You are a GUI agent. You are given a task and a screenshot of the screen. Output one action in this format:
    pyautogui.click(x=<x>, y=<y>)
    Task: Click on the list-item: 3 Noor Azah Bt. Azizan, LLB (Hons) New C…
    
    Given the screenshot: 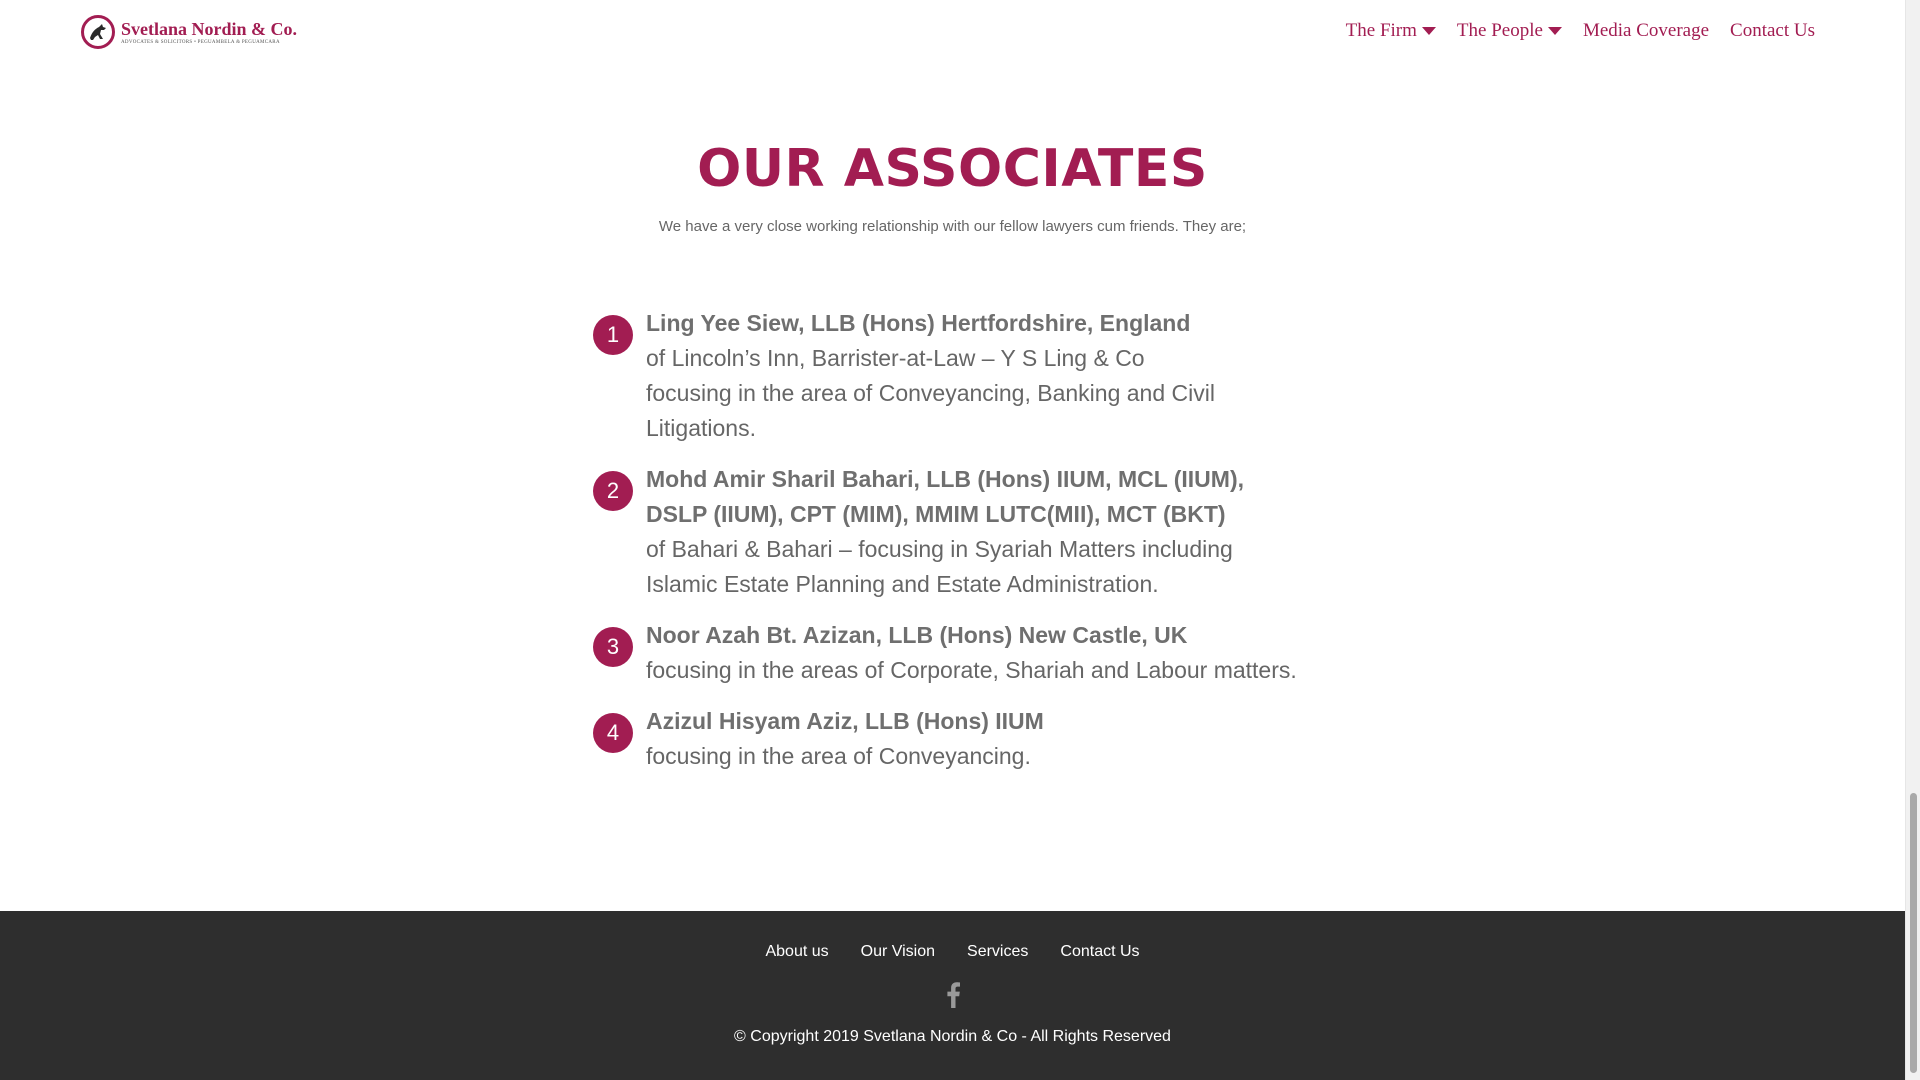 What is the action you would take?
    pyautogui.click(x=953, y=653)
    